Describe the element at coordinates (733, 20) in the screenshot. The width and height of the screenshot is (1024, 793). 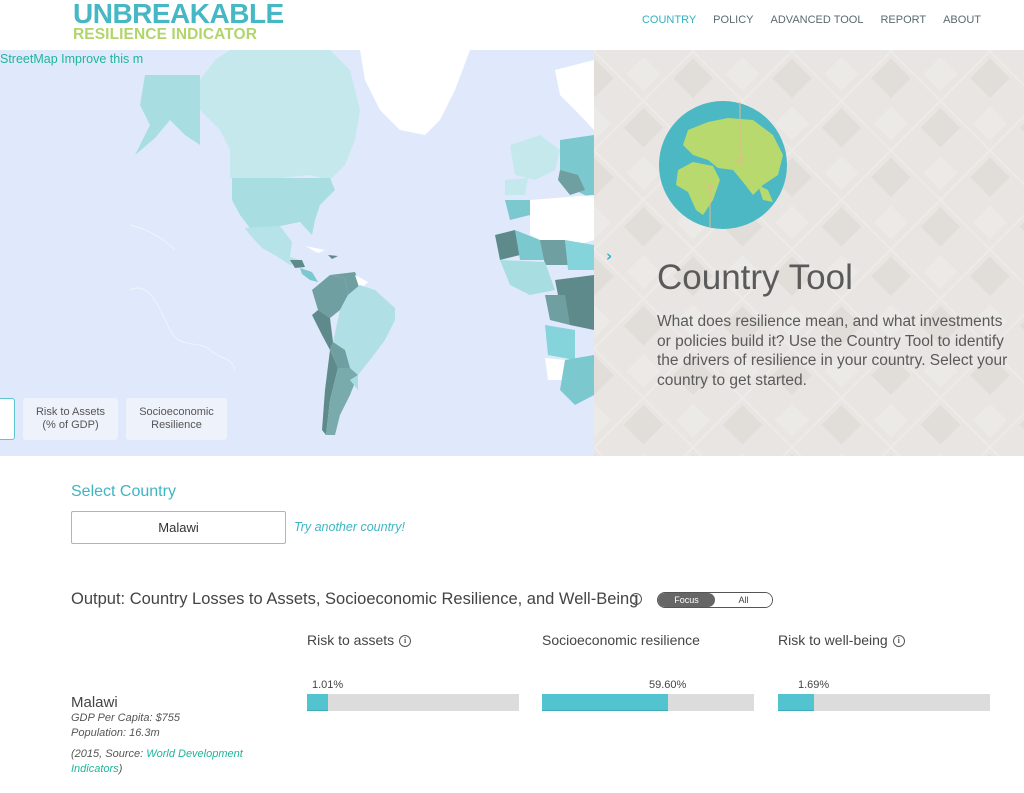
I see `nav-policy: POLICY` at that location.